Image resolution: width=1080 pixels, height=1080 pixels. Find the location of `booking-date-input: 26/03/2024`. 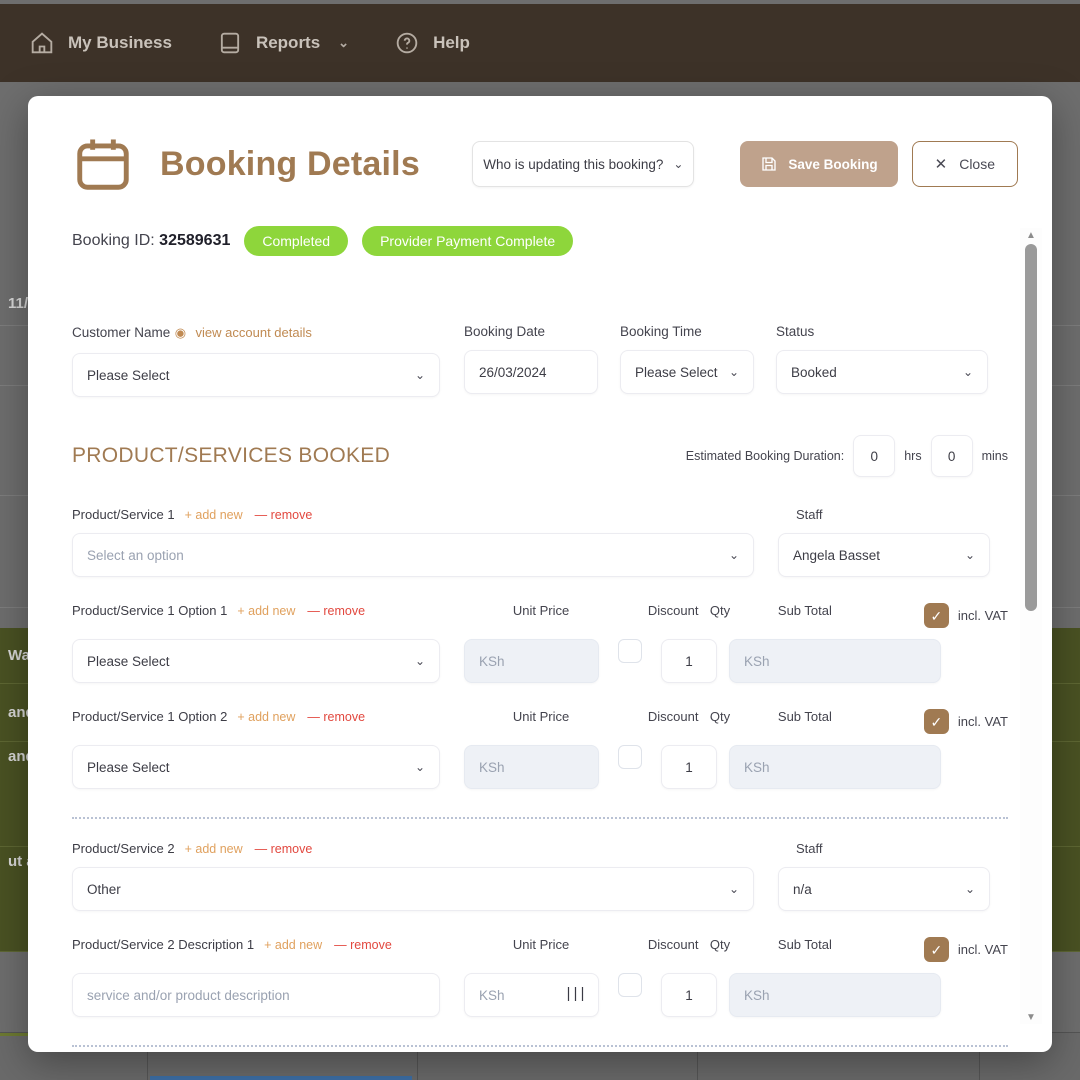

booking-date-input: 26/03/2024 is located at coordinates (531, 372).